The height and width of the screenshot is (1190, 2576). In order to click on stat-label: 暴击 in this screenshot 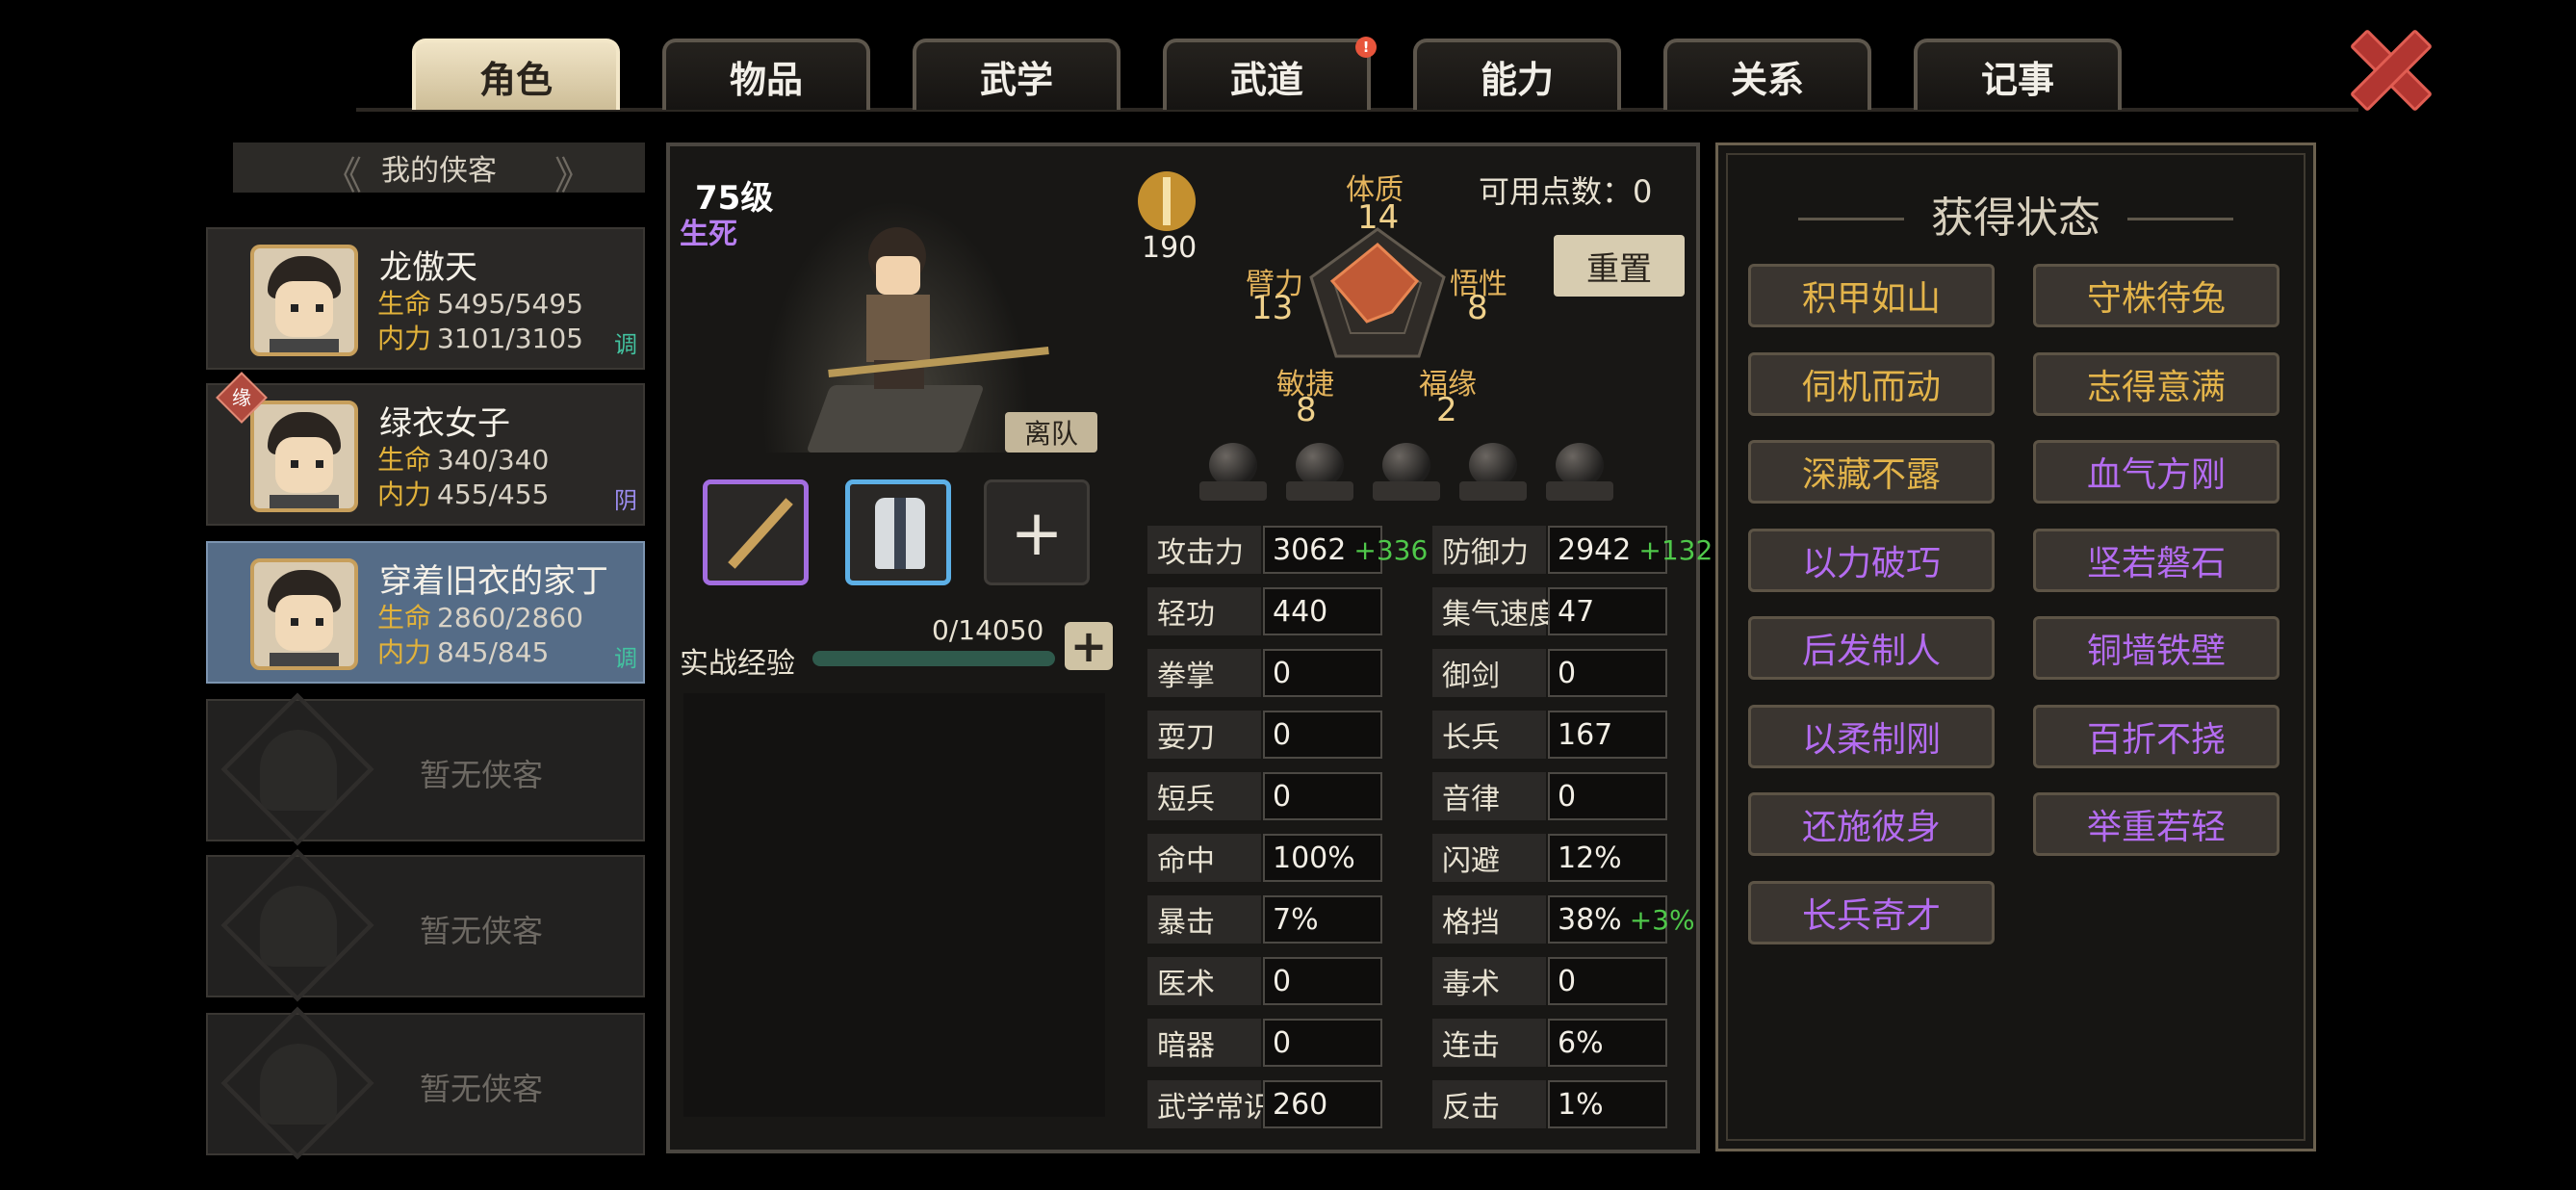, I will do `click(1204, 920)`.